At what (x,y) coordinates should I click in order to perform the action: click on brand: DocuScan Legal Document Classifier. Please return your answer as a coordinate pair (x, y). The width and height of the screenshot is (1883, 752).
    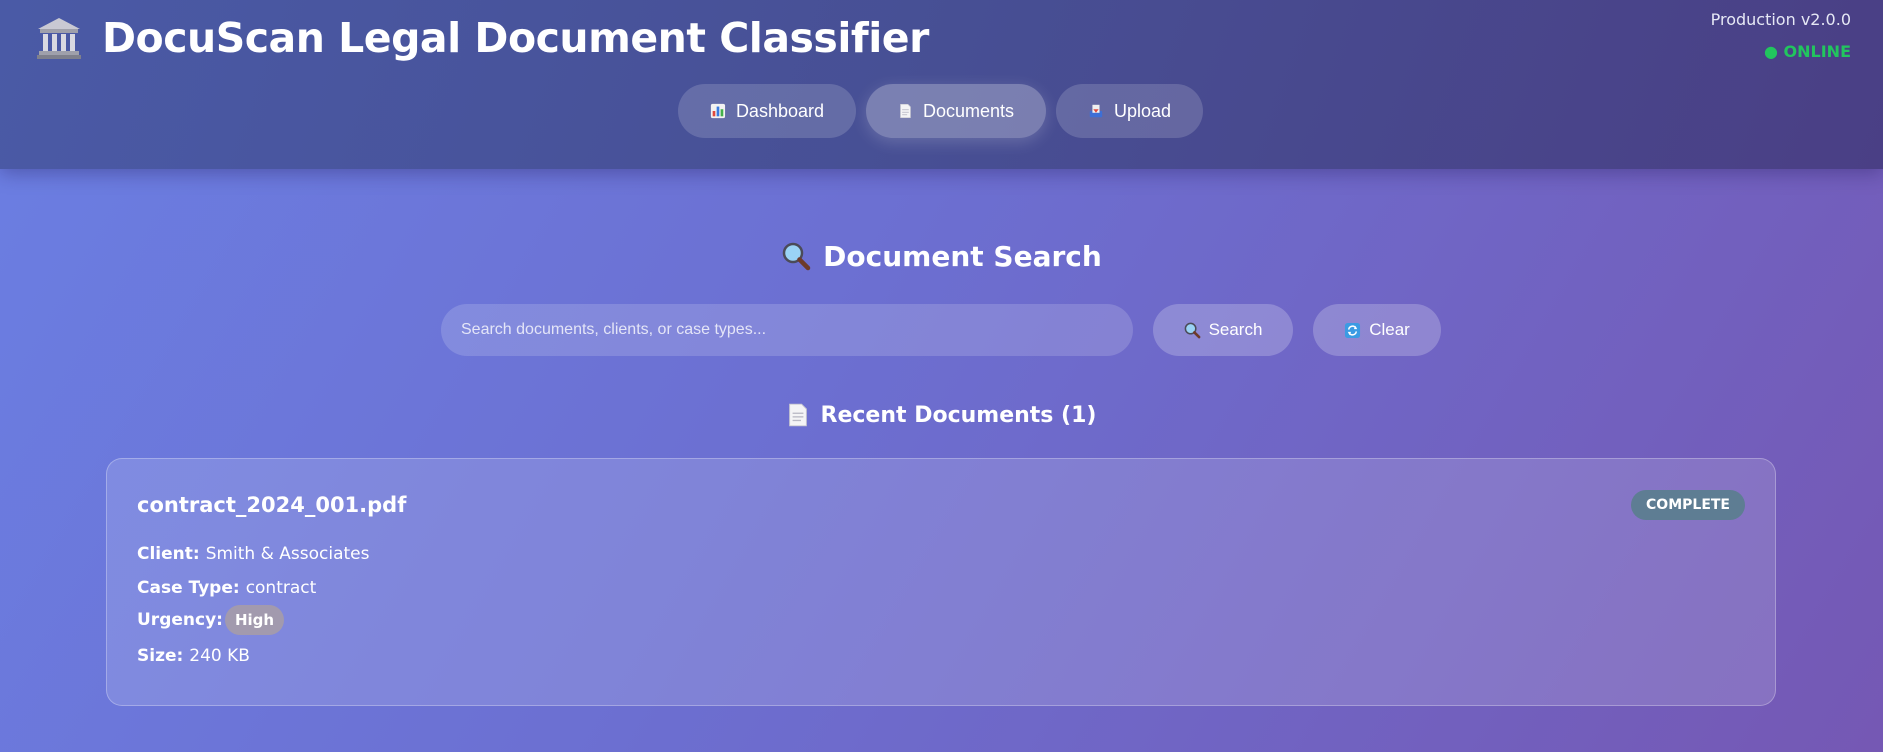
    Looking at the image, I should click on (482, 38).